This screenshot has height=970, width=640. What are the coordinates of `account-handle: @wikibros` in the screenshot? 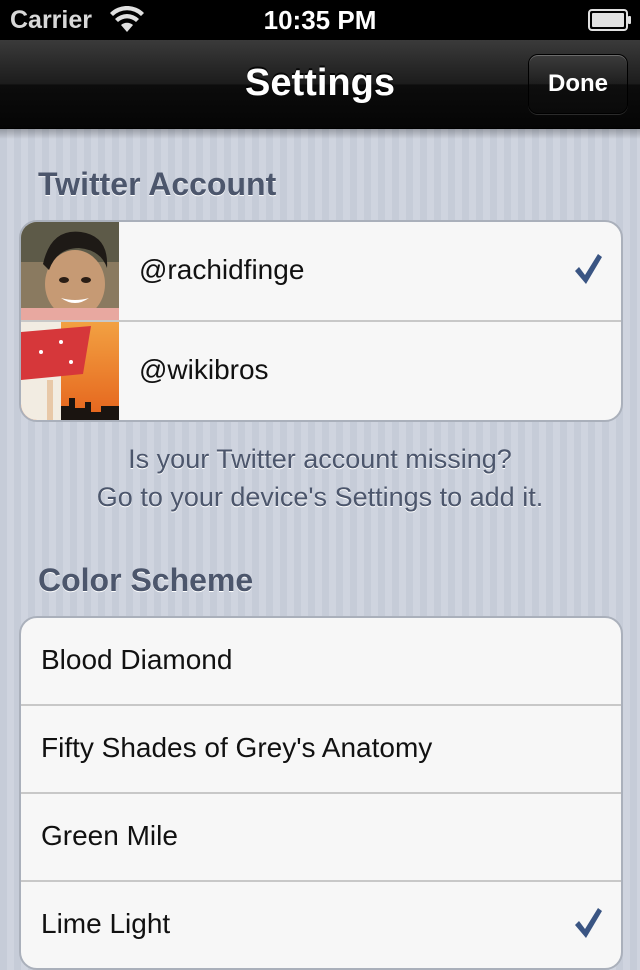 It's located at (204, 369).